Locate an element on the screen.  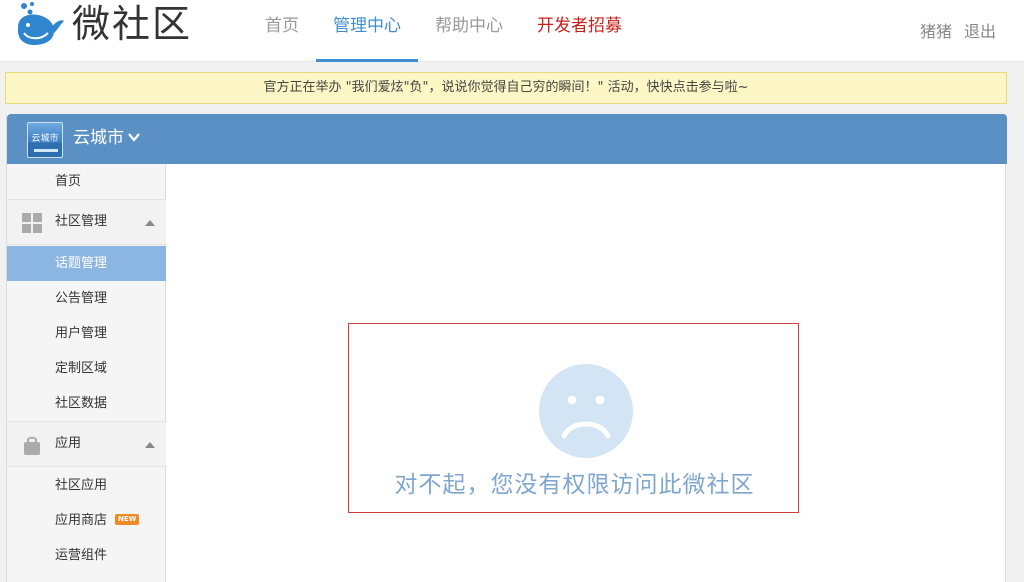
nav-help-center: 帮助中心 is located at coordinates (469, 31).